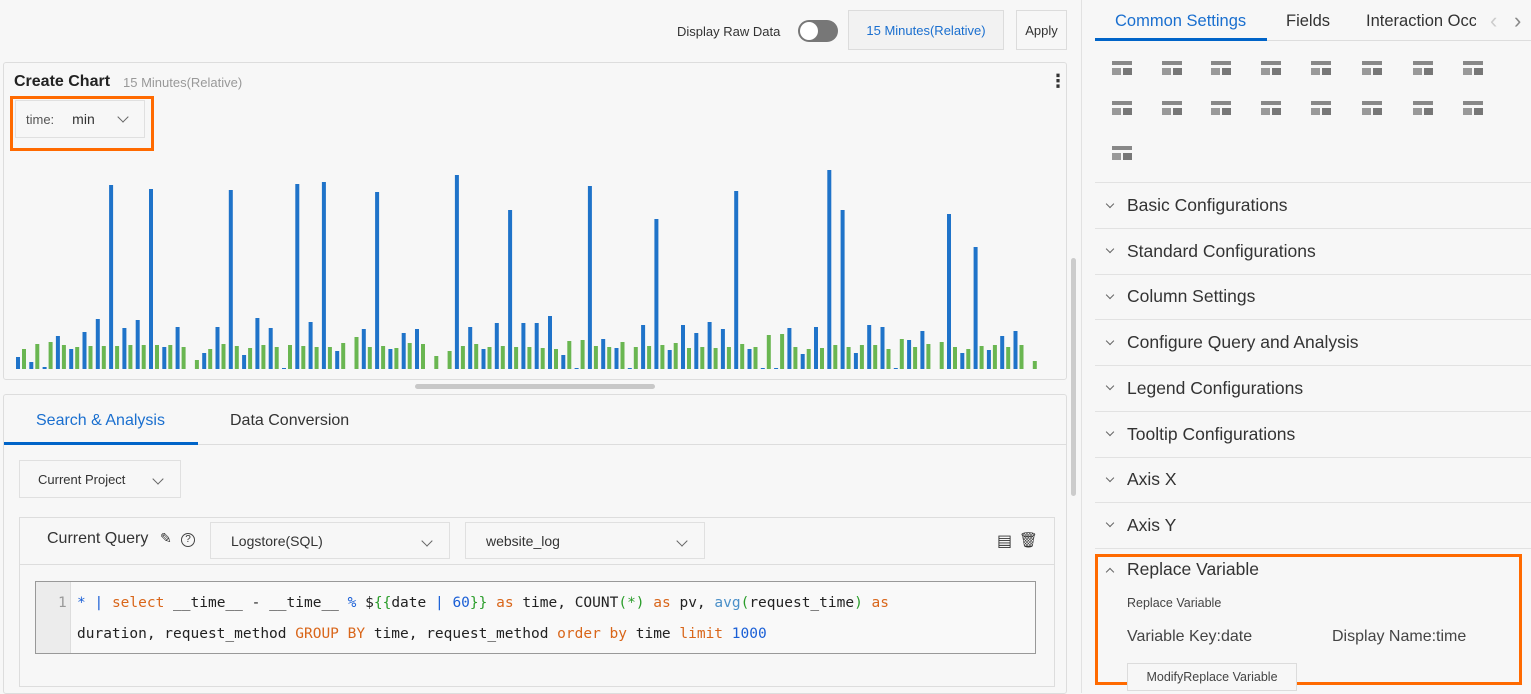 The width and height of the screenshot is (1531, 694). What do you see at coordinates (585, 540) in the screenshot?
I see `logstore-select: website_log` at bounding box center [585, 540].